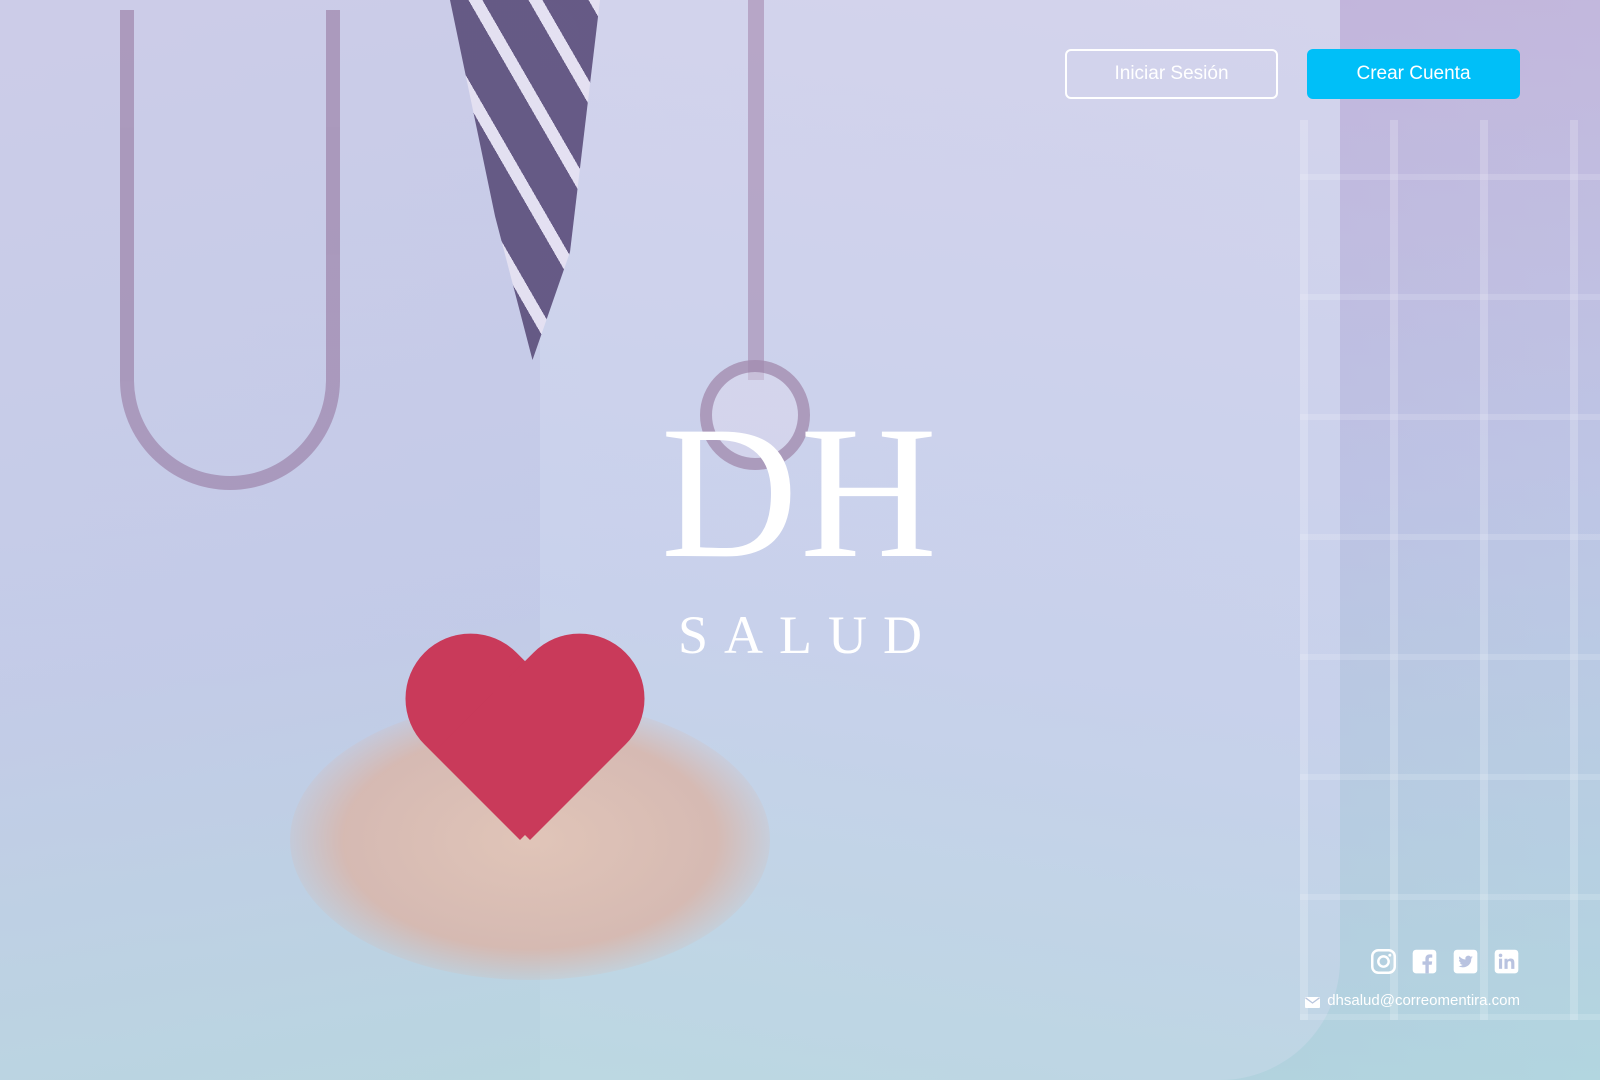 Image resolution: width=1600 pixels, height=1080 pixels. What do you see at coordinates (1506, 961) in the screenshot?
I see `linkedin-icon` at bounding box center [1506, 961].